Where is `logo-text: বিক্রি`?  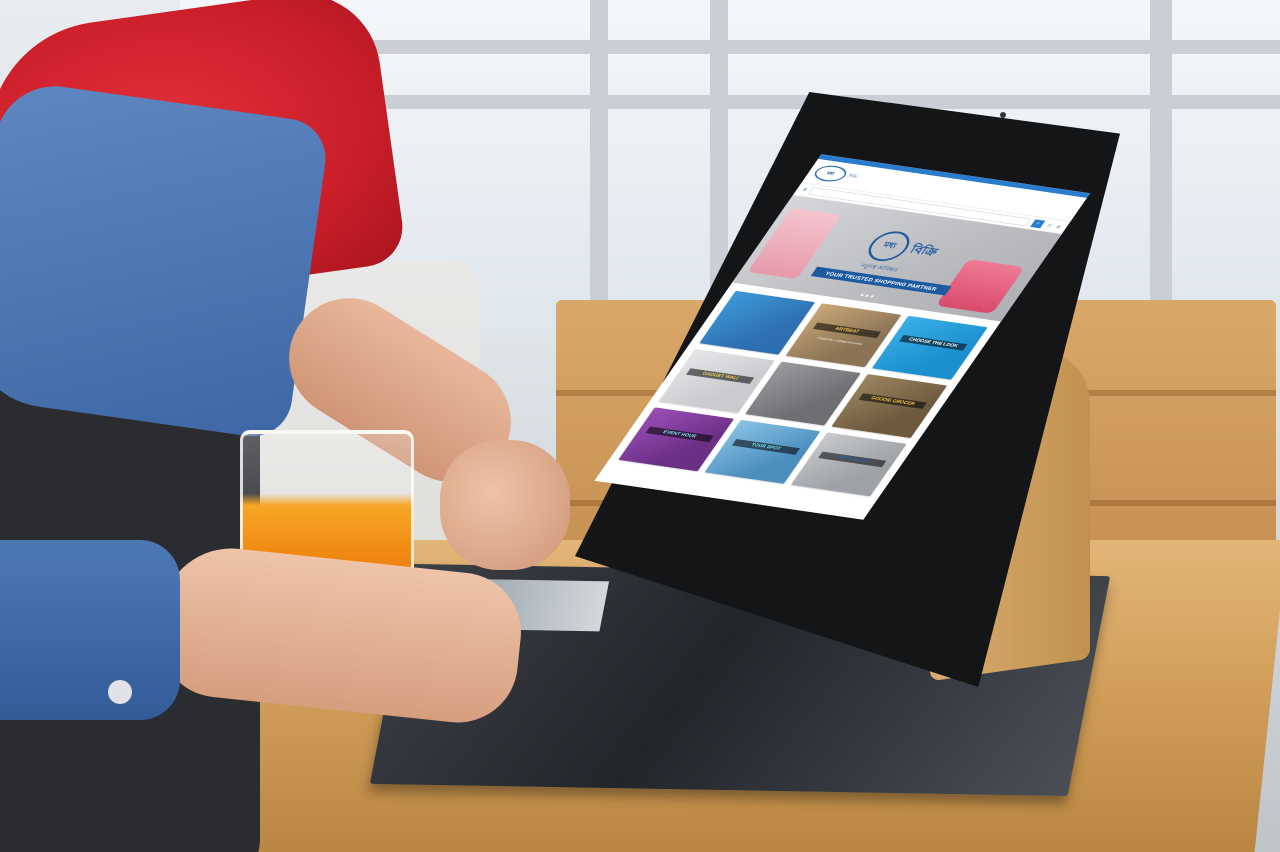 logo-text: বিক্রি is located at coordinates (852, 176).